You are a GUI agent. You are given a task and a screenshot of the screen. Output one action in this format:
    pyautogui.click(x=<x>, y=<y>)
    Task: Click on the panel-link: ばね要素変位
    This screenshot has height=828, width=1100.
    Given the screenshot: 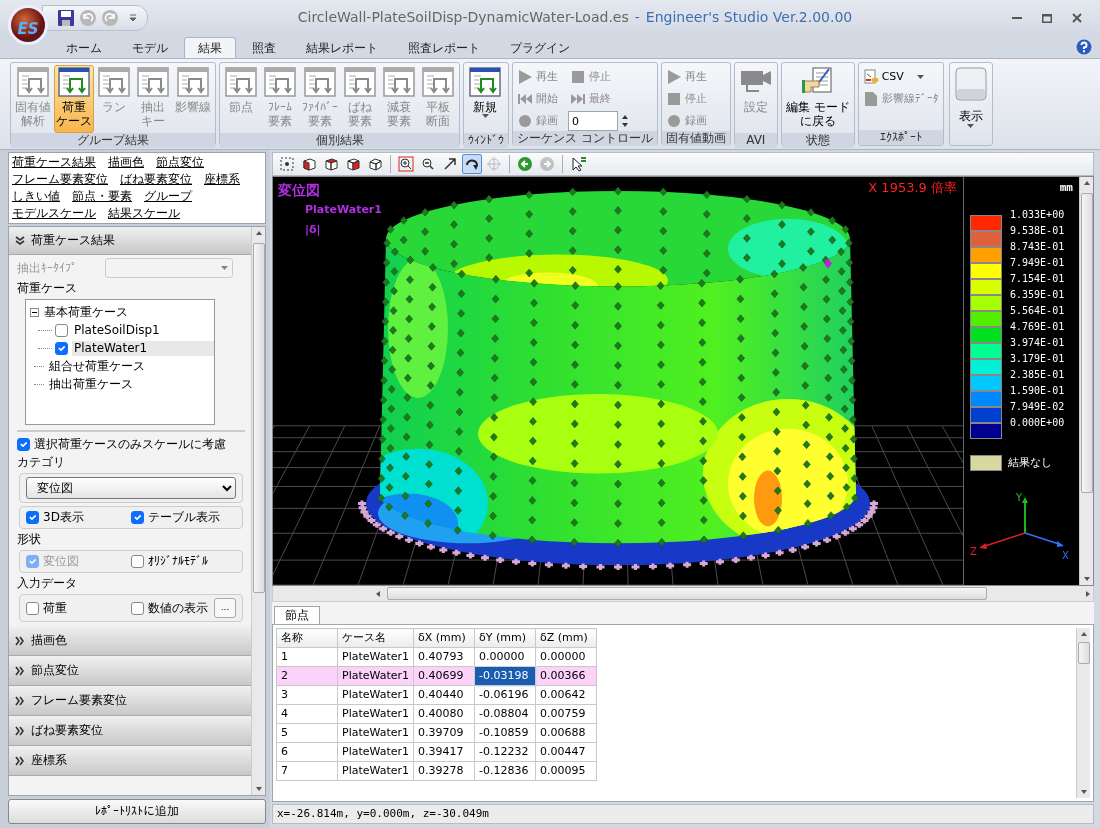 What is the action you would take?
    pyautogui.click(x=156, y=179)
    